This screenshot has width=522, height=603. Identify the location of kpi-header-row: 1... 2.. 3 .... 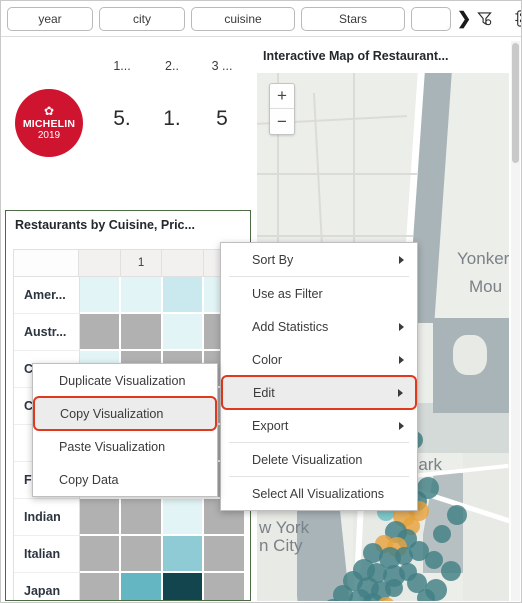
(172, 66).